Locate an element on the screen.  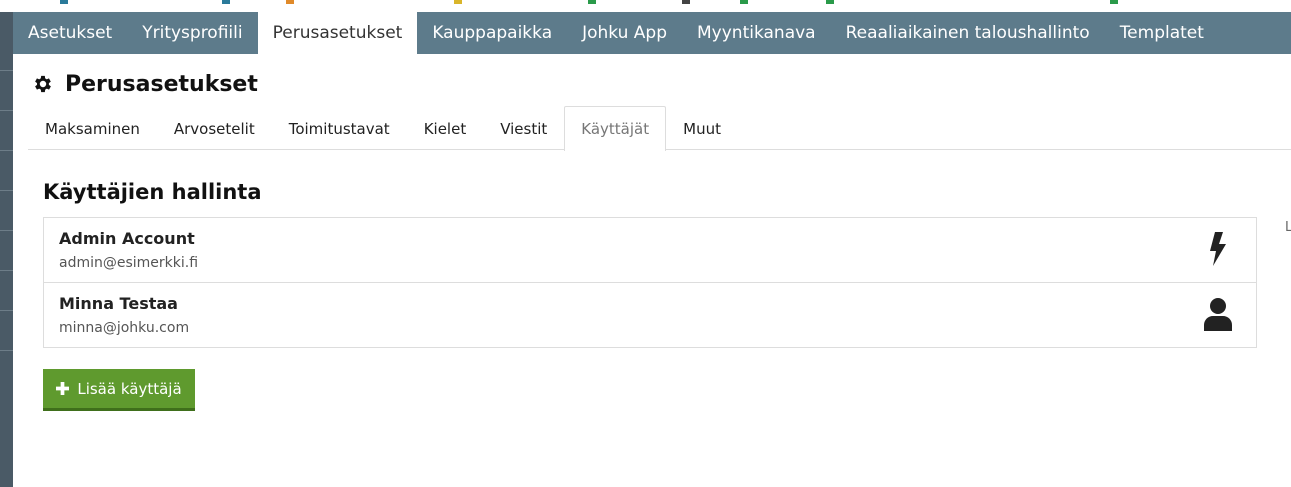
nav-item-reaaliaikainen-taloushallinto: Reaaliaikainen taloushallinto is located at coordinates (968, 33).